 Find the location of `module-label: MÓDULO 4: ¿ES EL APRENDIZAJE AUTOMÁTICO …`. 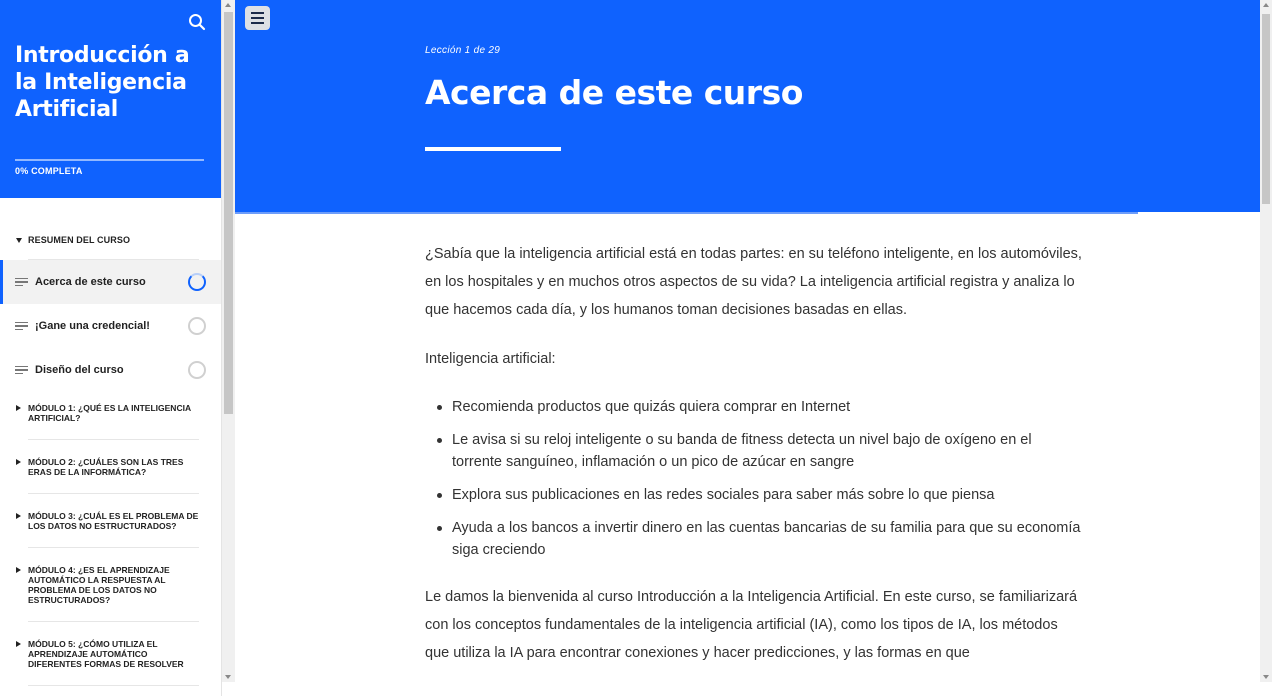

module-label: MÓDULO 4: ¿ES EL APRENDIZAJE AUTOMÁTICO … is located at coordinates (99, 585).